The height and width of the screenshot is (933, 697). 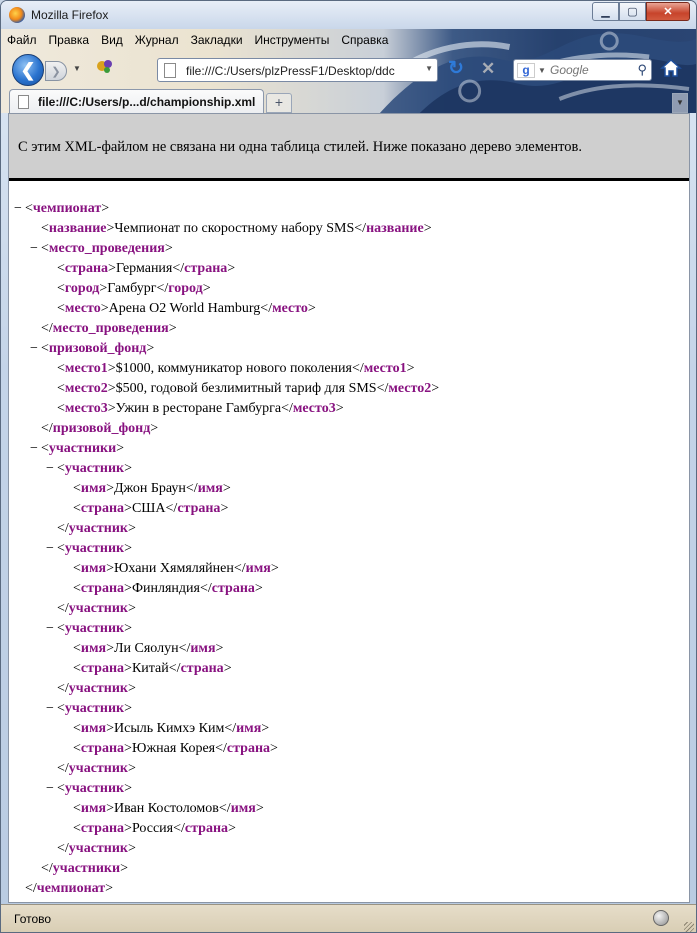 What do you see at coordinates (689, 927) in the screenshot?
I see `resize-grip-icon` at bounding box center [689, 927].